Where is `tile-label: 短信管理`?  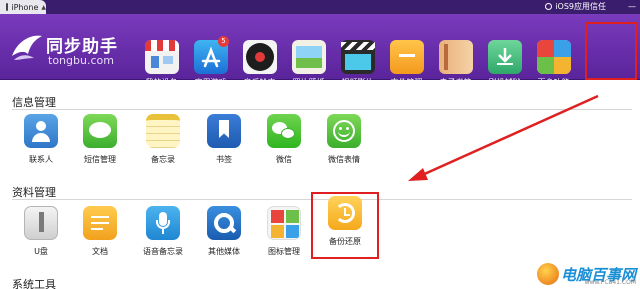 tile-label: 短信管理 is located at coordinates (100, 159).